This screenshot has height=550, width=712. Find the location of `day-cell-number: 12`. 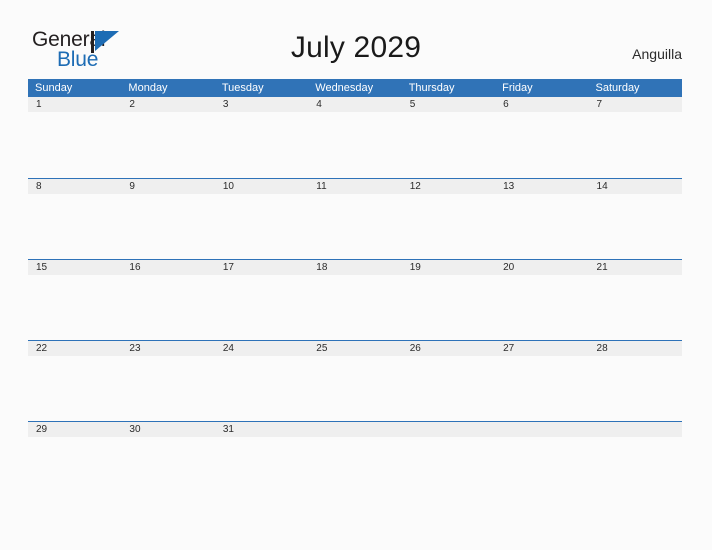

day-cell-number: 12 is located at coordinates (448, 186).